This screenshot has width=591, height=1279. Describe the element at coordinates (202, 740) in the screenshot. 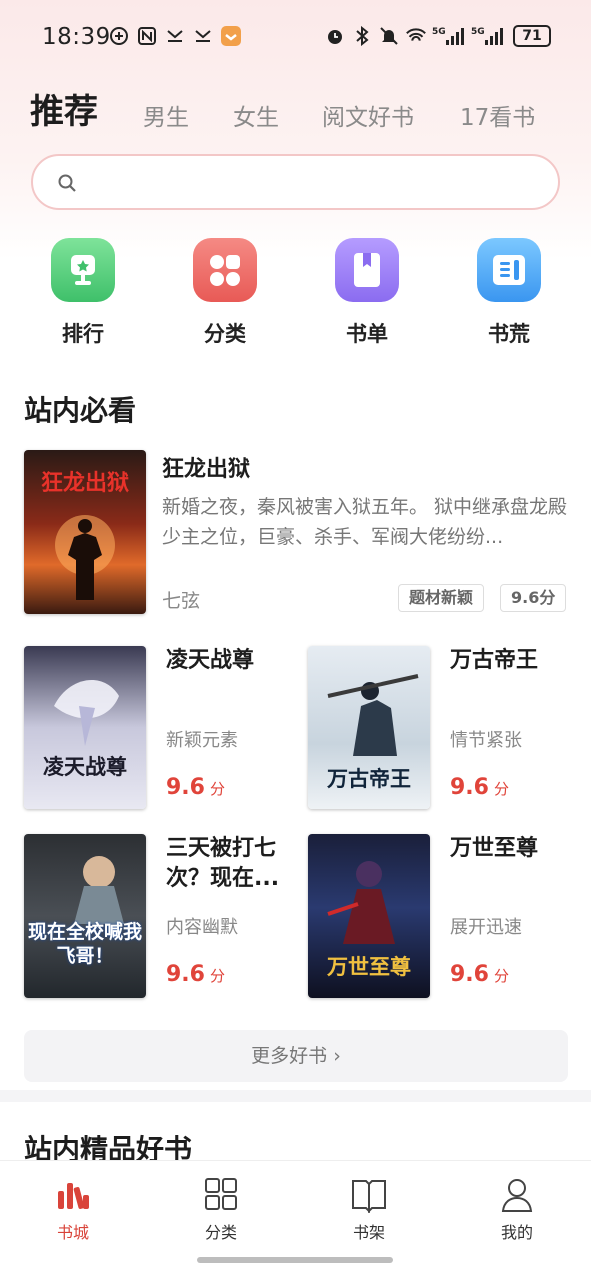

I see `book-description: 新颖元素` at that location.